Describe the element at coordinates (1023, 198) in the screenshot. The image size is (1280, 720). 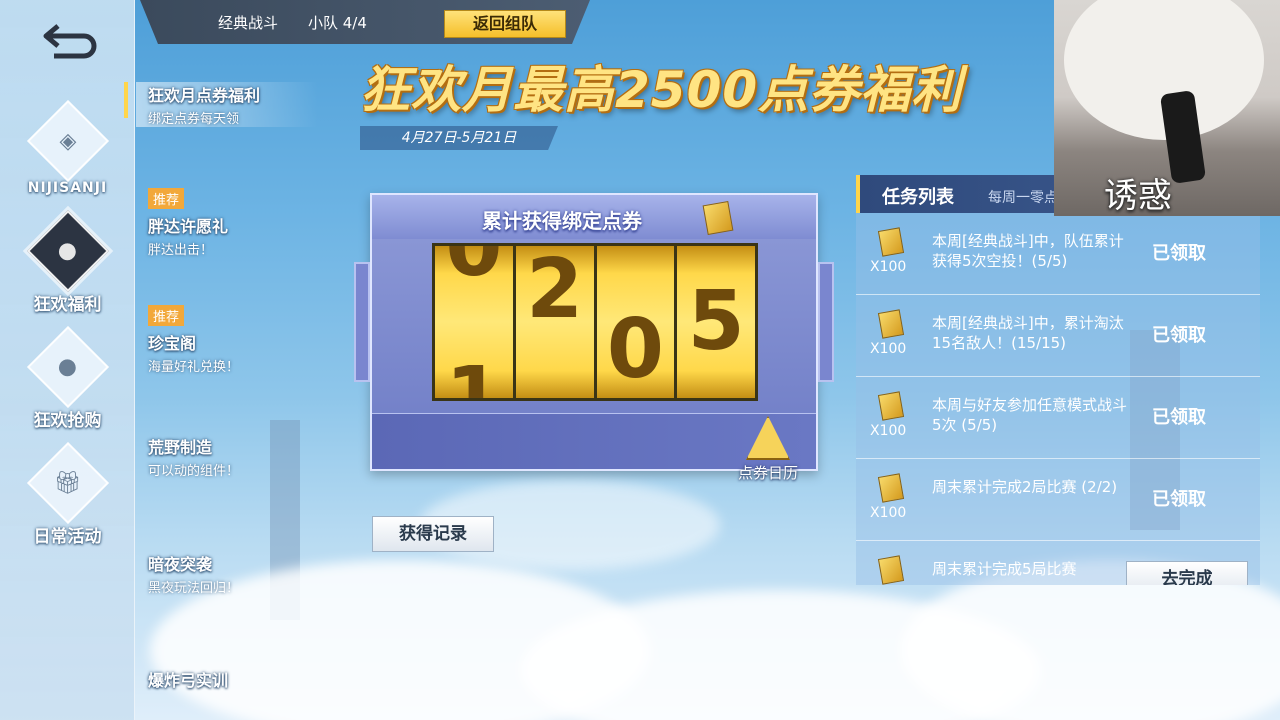
I see `task-reset-hint: 每周一零点` at that location.